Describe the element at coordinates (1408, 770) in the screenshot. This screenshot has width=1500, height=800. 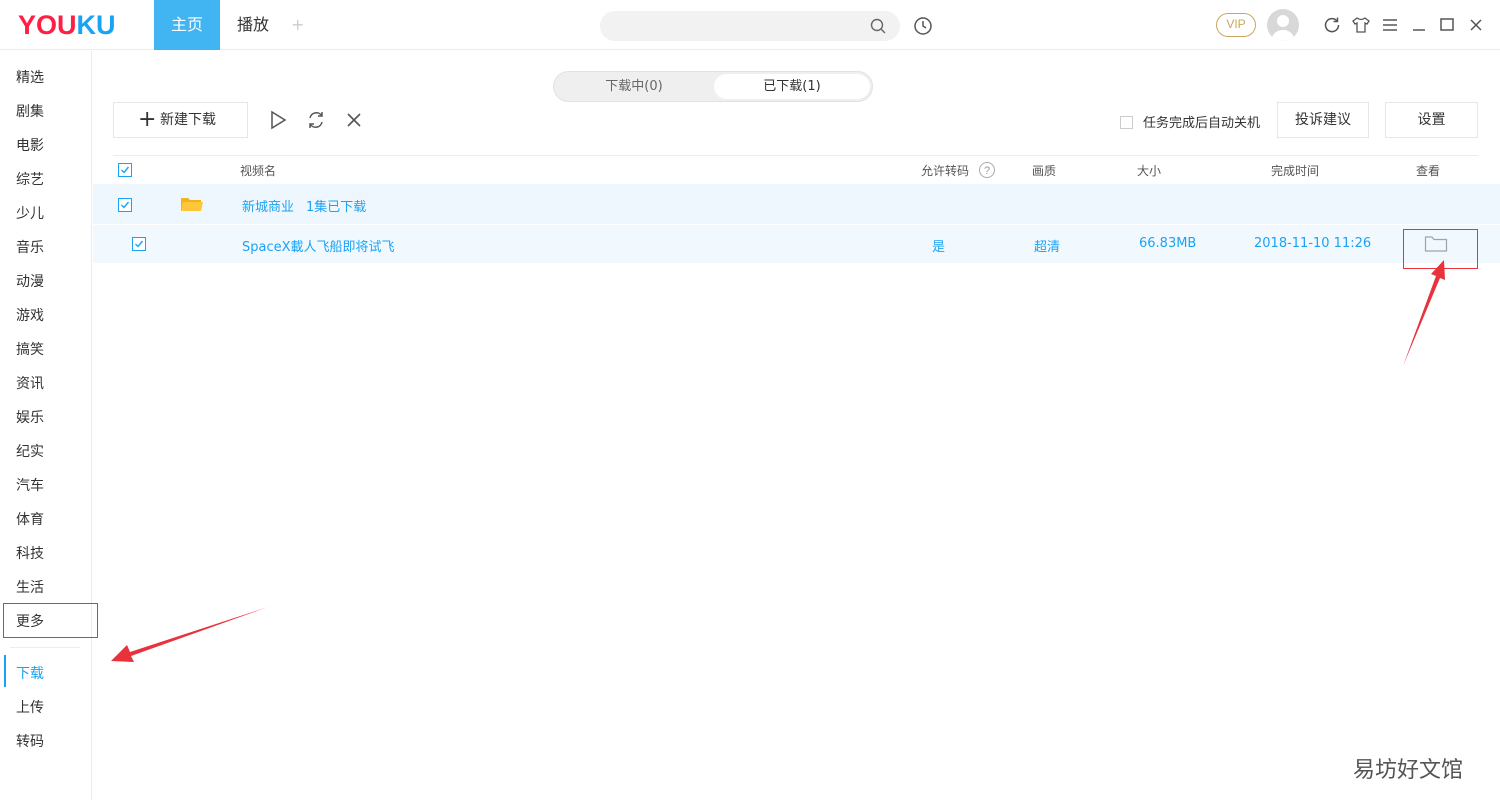
I see `watermark: 易坊好文馆` at that location.